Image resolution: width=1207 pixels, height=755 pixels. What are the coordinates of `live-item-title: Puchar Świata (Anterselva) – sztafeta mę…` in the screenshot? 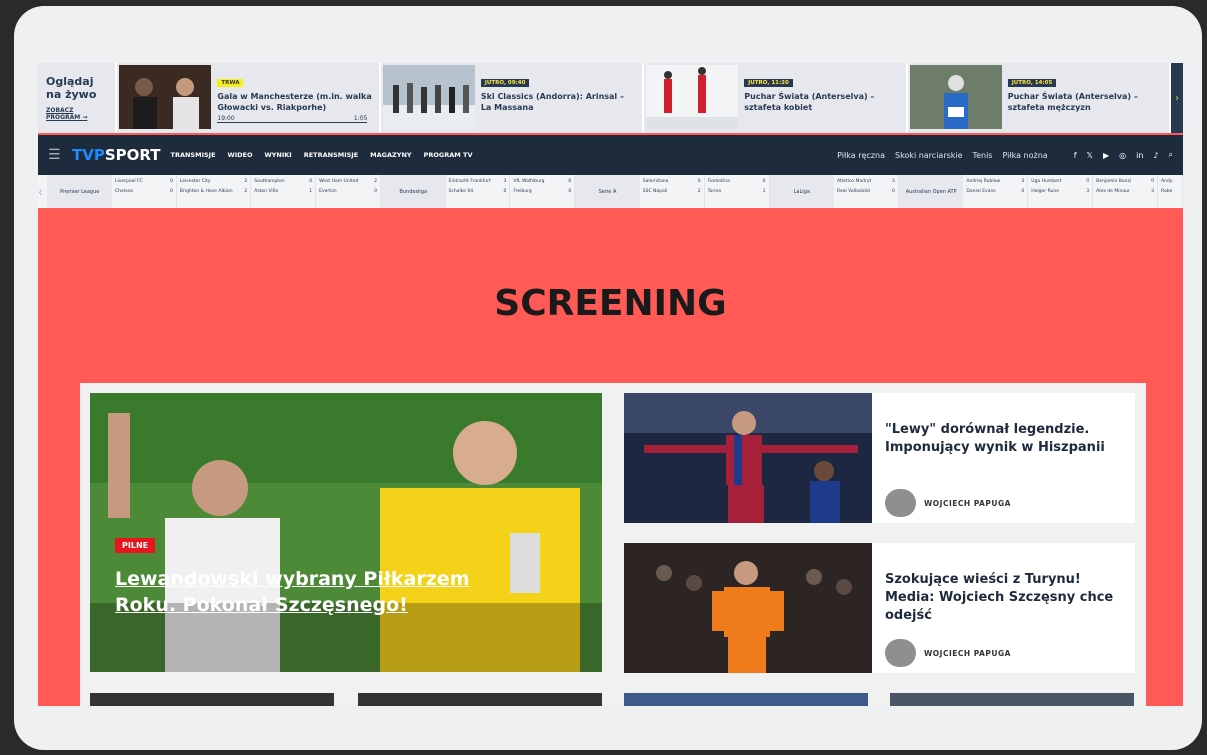 It's located at (1072, 102).